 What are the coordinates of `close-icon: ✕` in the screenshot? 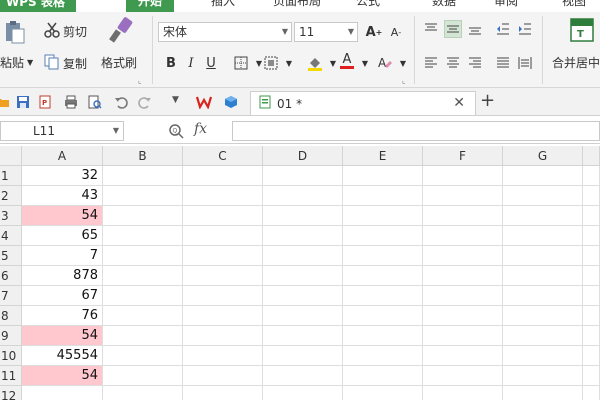 It's located at (459, 103).